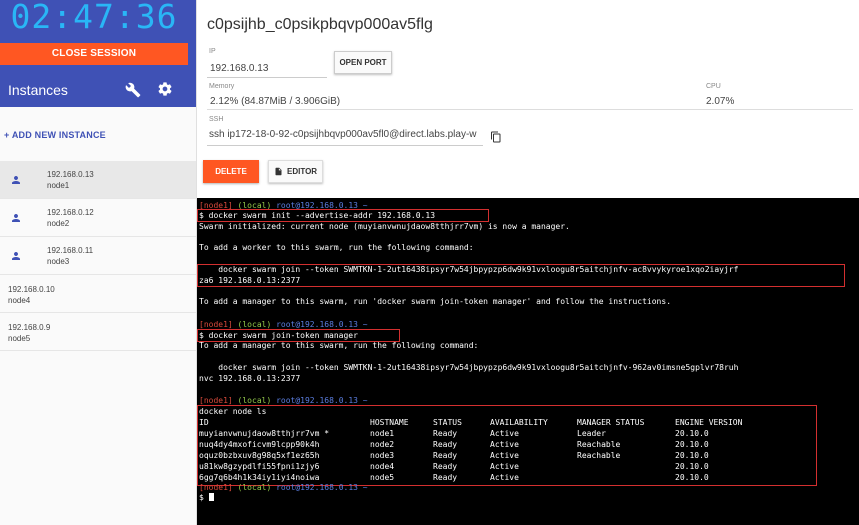  Describe the element at coordinates (98, 218) in the screenshot. I see `instance-item-node2: 192.168.0.12 node2` at that location.